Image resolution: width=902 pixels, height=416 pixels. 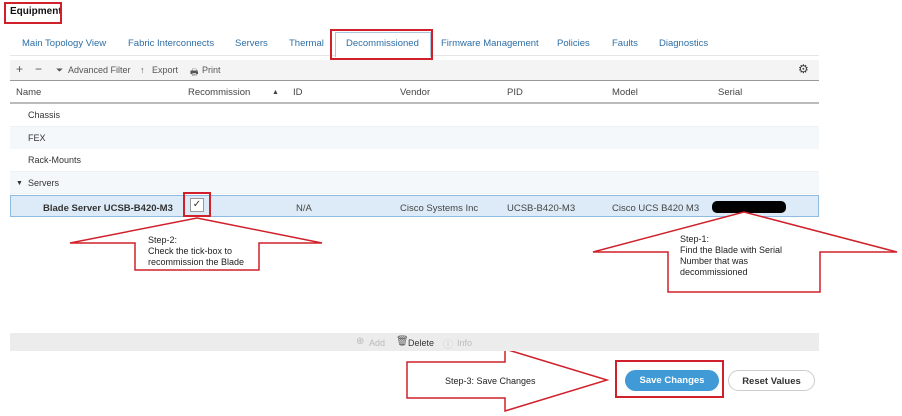 What do you see at coordinates (464, 343) in the screenshot?
I see `bottom-info-button: Info` at bounding box center [464, 343].